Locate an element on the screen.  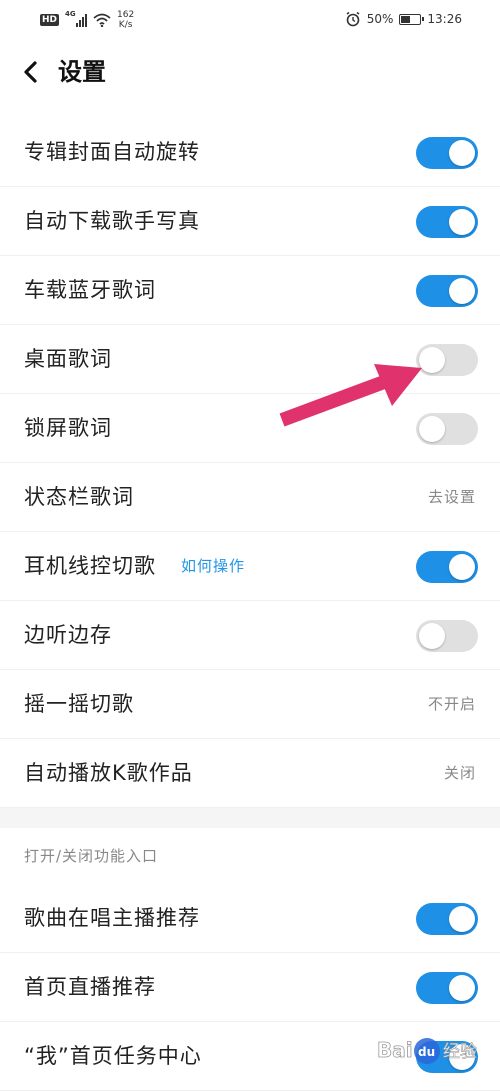
settings-row-label: 桌面歌词 is located at coordinates (68, 359).